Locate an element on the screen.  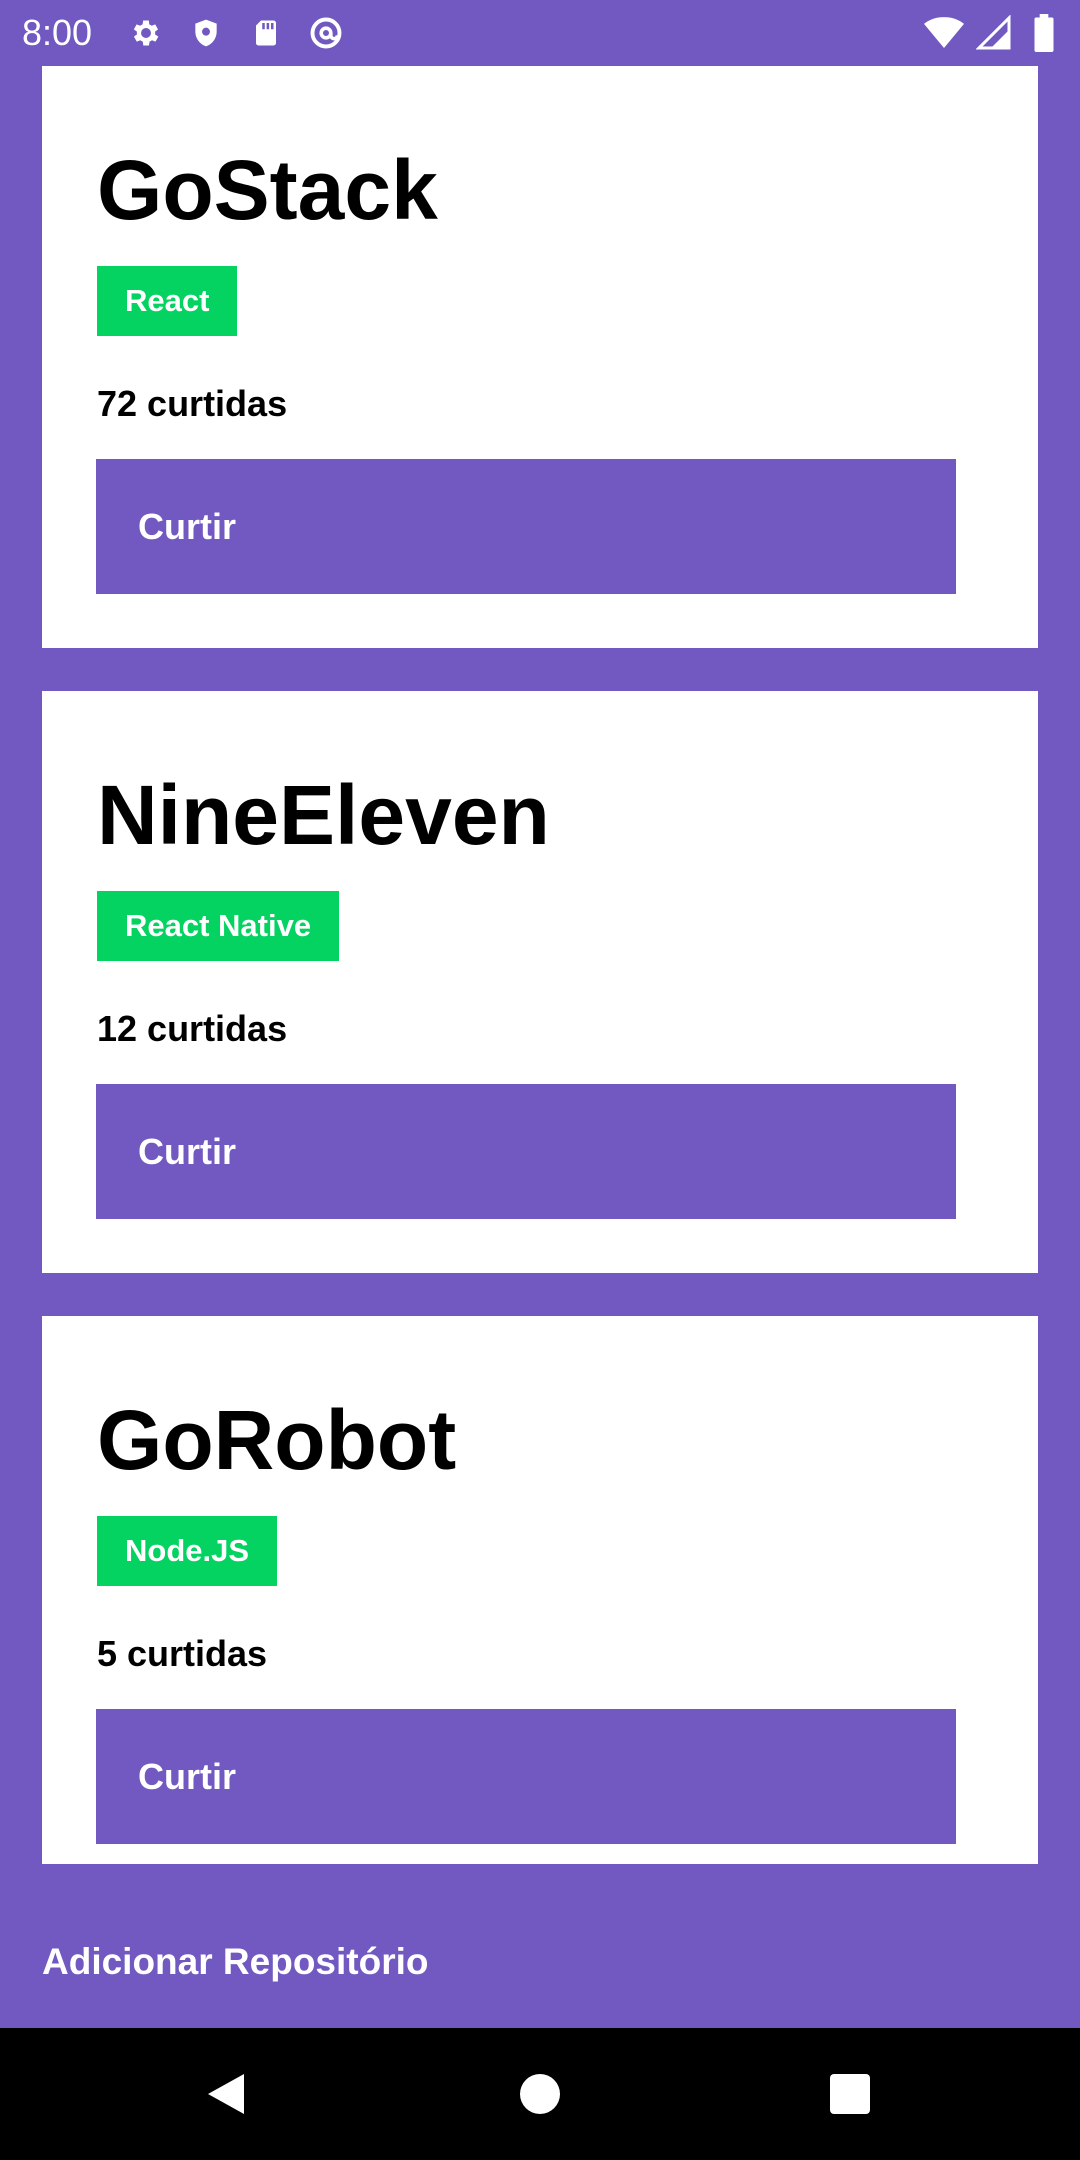
home-icon is located at coordinates (540, 2094).